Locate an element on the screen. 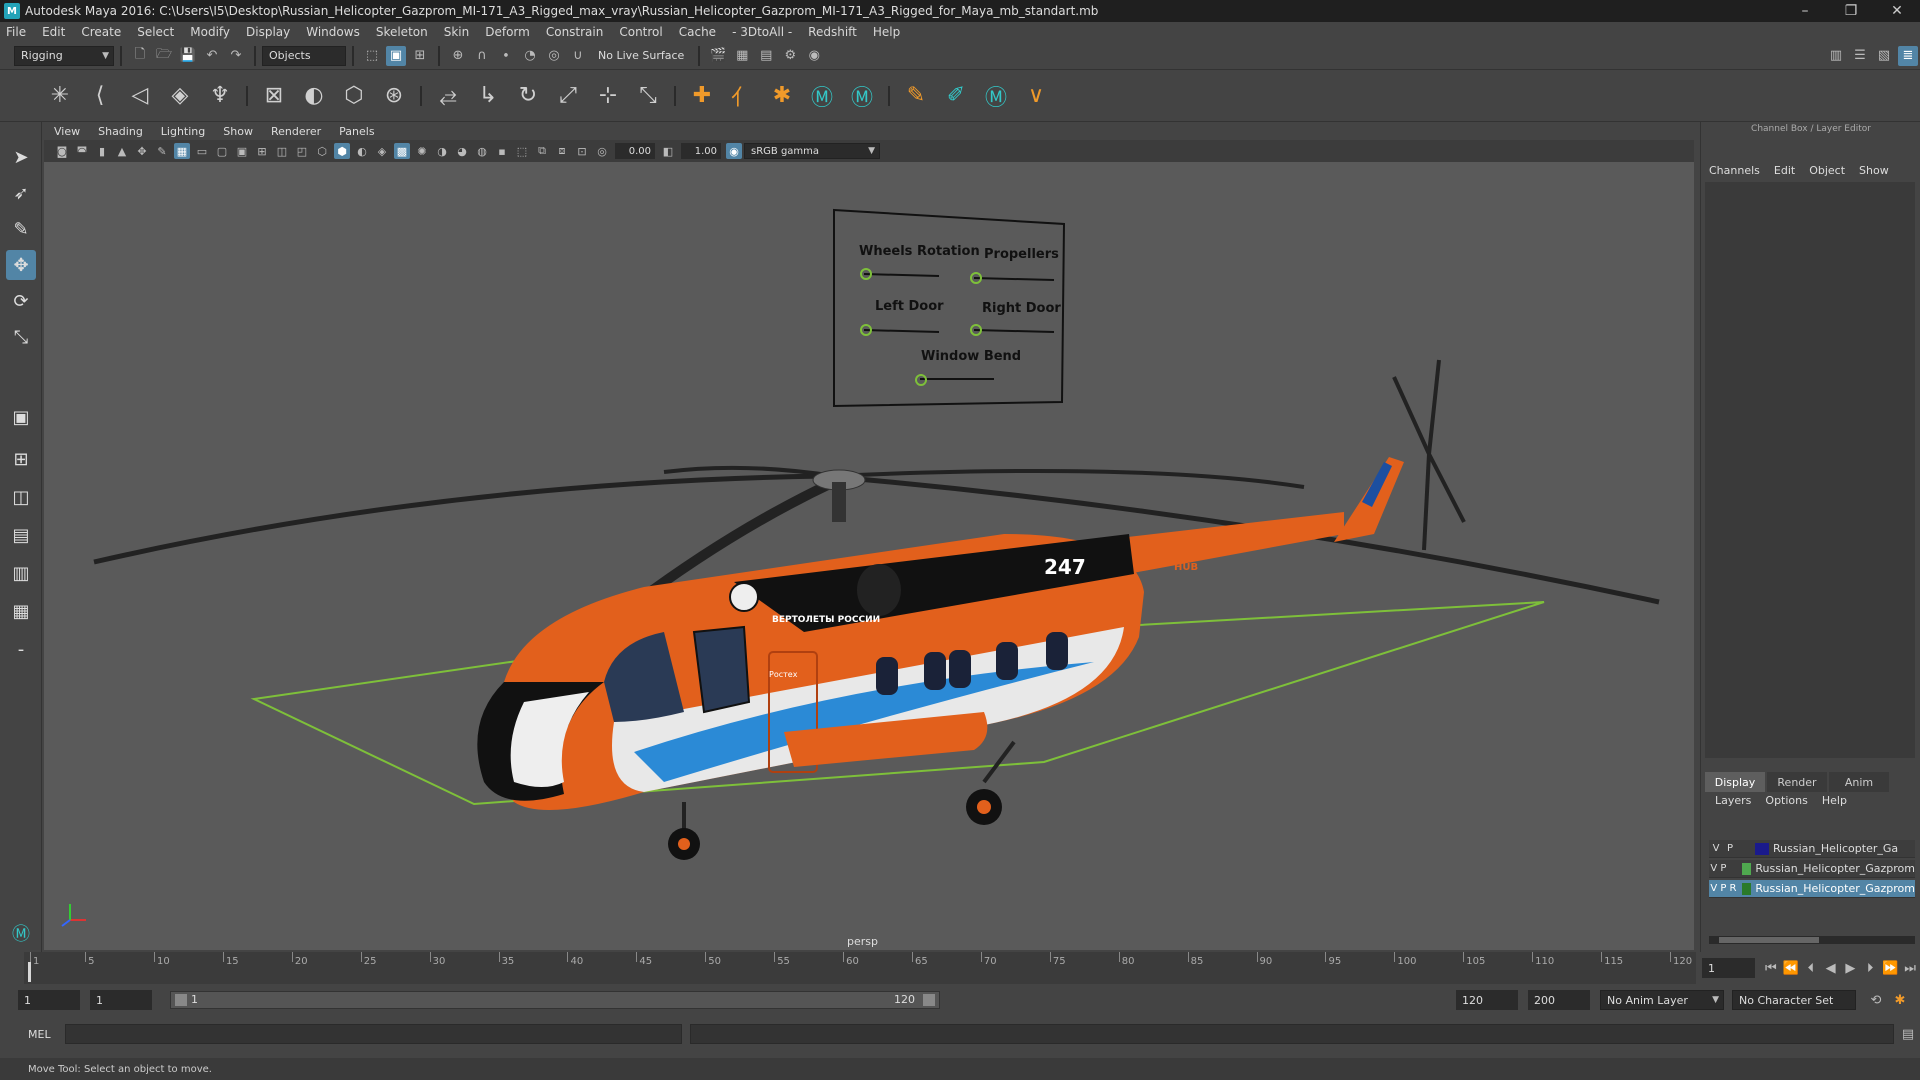  character-set-dropdown: No Character Set is located at coordinates (1794, 1000).